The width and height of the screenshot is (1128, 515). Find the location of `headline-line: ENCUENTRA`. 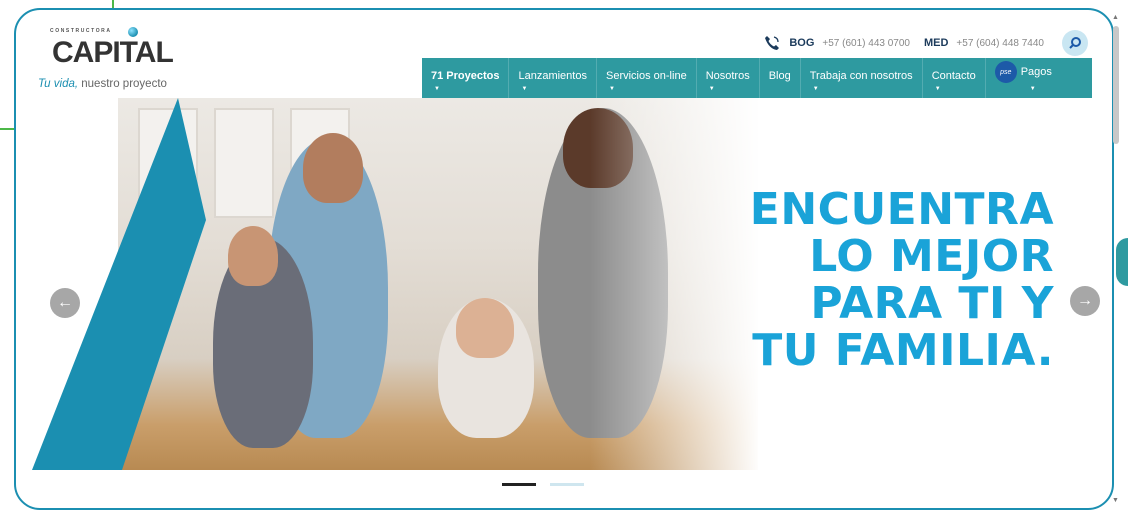

headline-line: ENCUENTRA is located at coordinates (901, 209).